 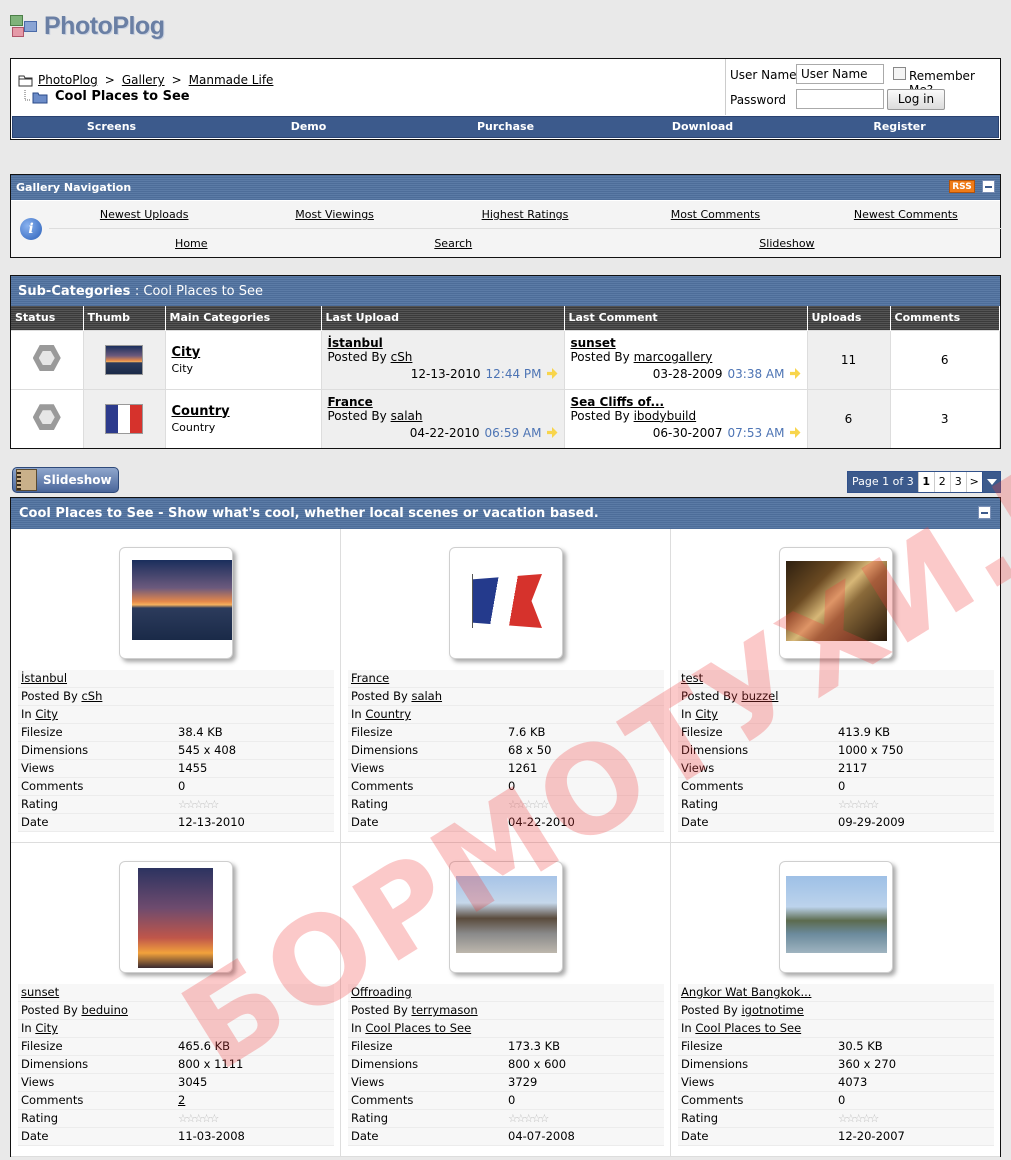 What do you see at coordinates (840, 74) in the screenshot?
I see `username-input` at bounding box center [840, 74].